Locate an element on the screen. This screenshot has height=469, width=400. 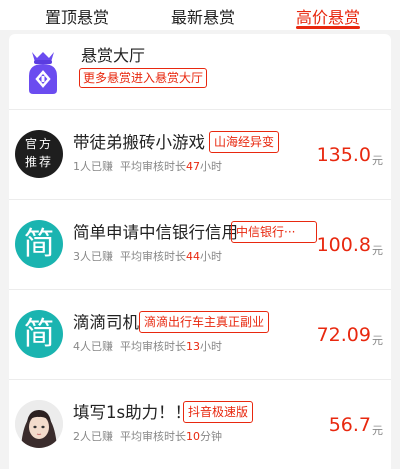
item-stats: 4人已赚 平均审核时长13小时 is located at coordinates (147, 346).